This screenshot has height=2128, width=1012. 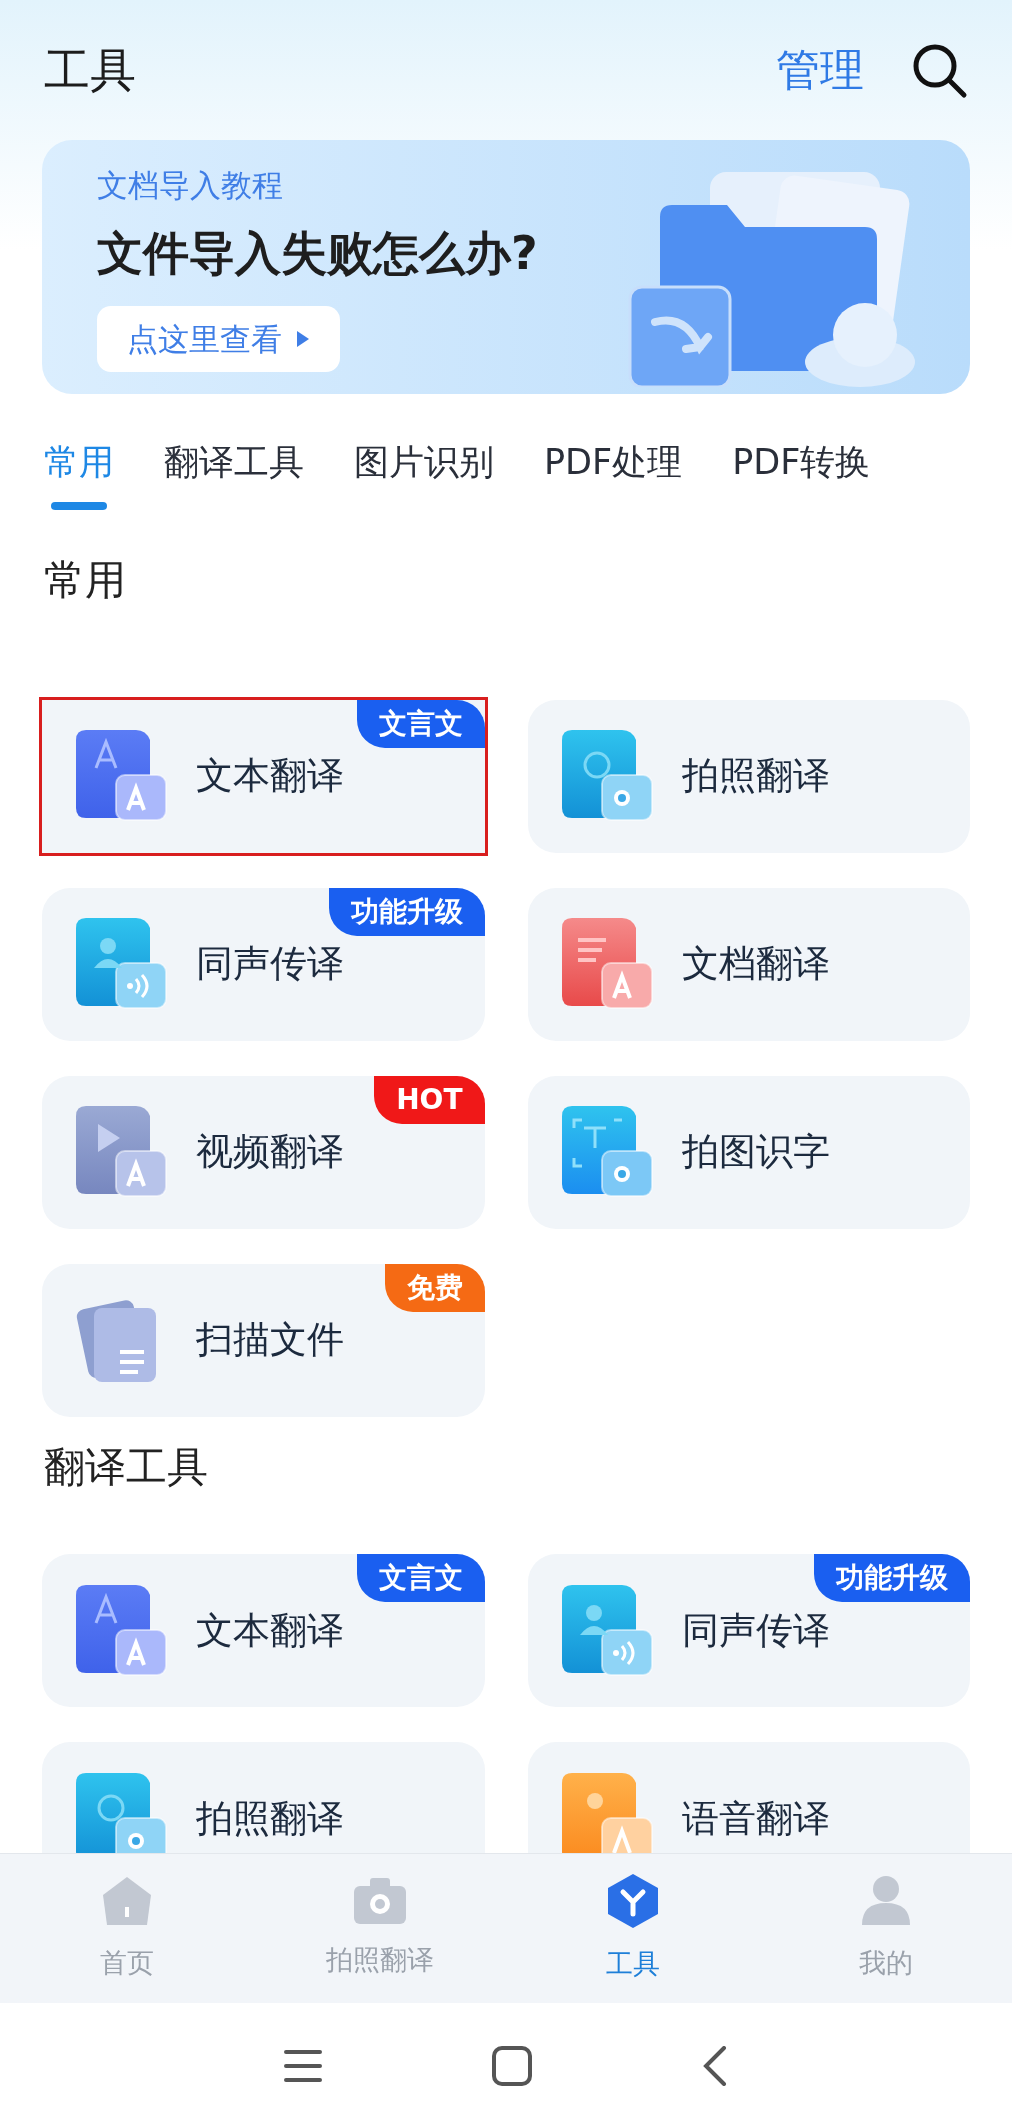 What do you see at coordinates (270, 1152) in the screenshot?
I see `tool-label: 视频翻译` at bounding box center [270, 1152].